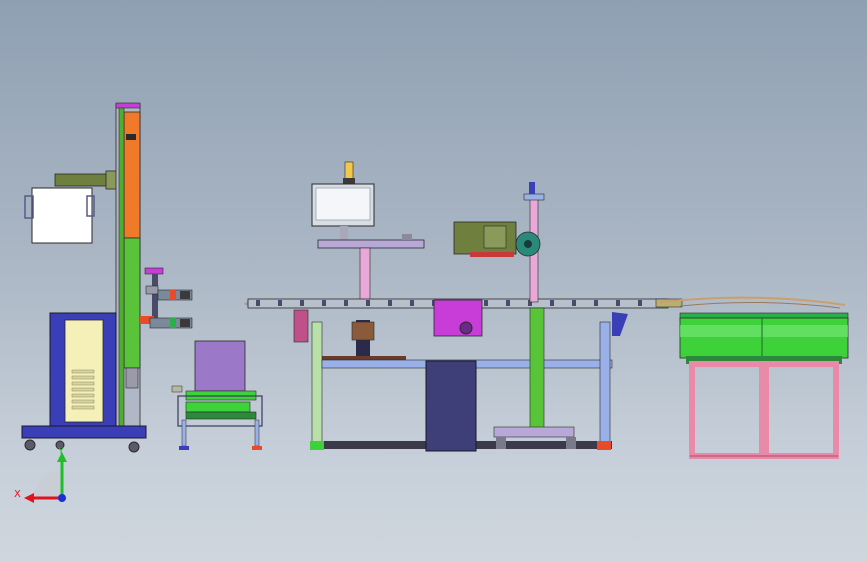 This screenshot has width=867, height=562. I want to click on drive-motor-box, so click(458, 318).